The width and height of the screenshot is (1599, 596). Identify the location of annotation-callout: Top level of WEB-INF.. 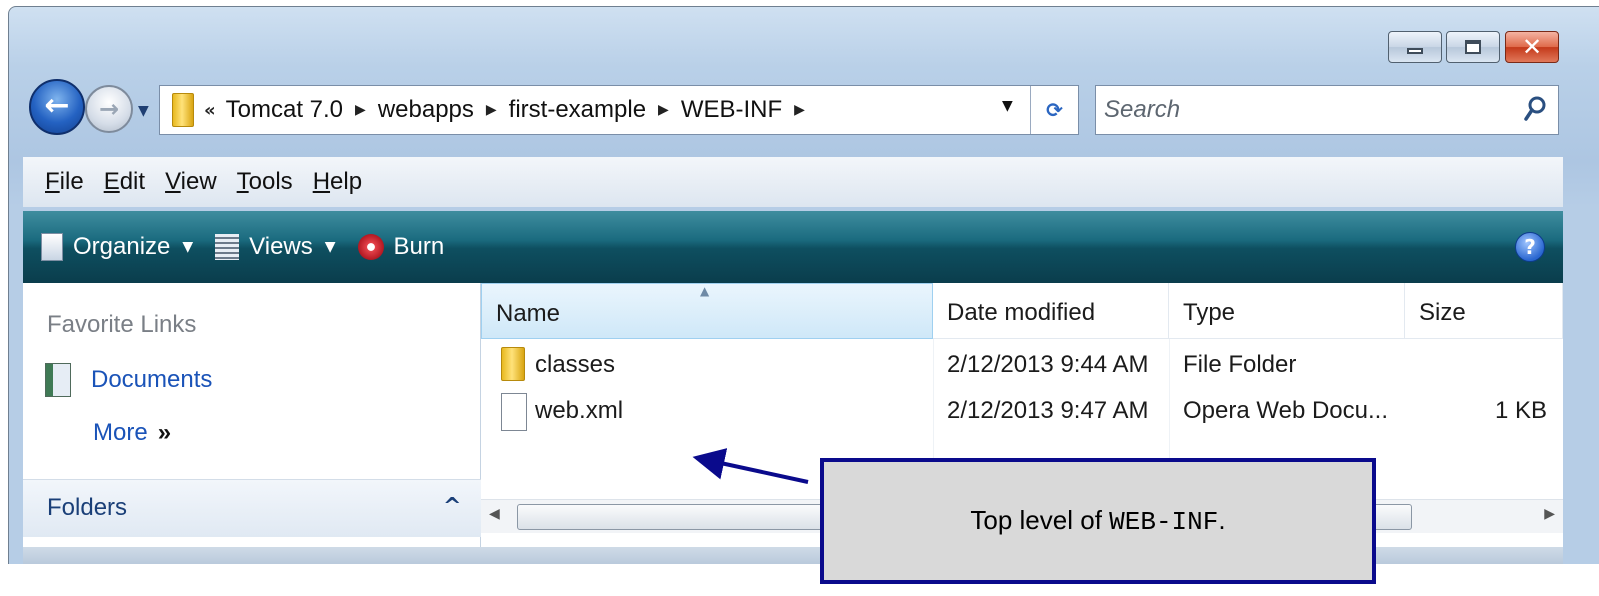
(1098, 521).